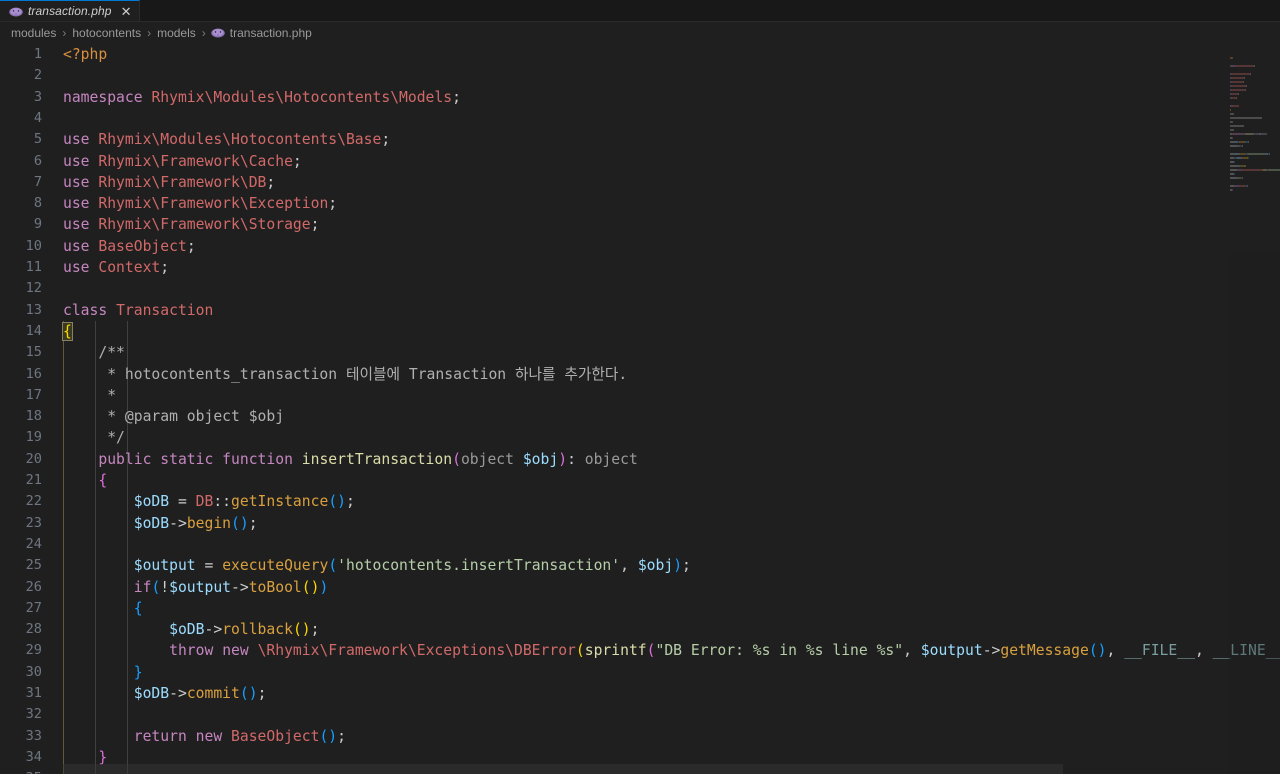  I want to click on tab-transaction-php: transaction.php ✕, so click(70, 10).